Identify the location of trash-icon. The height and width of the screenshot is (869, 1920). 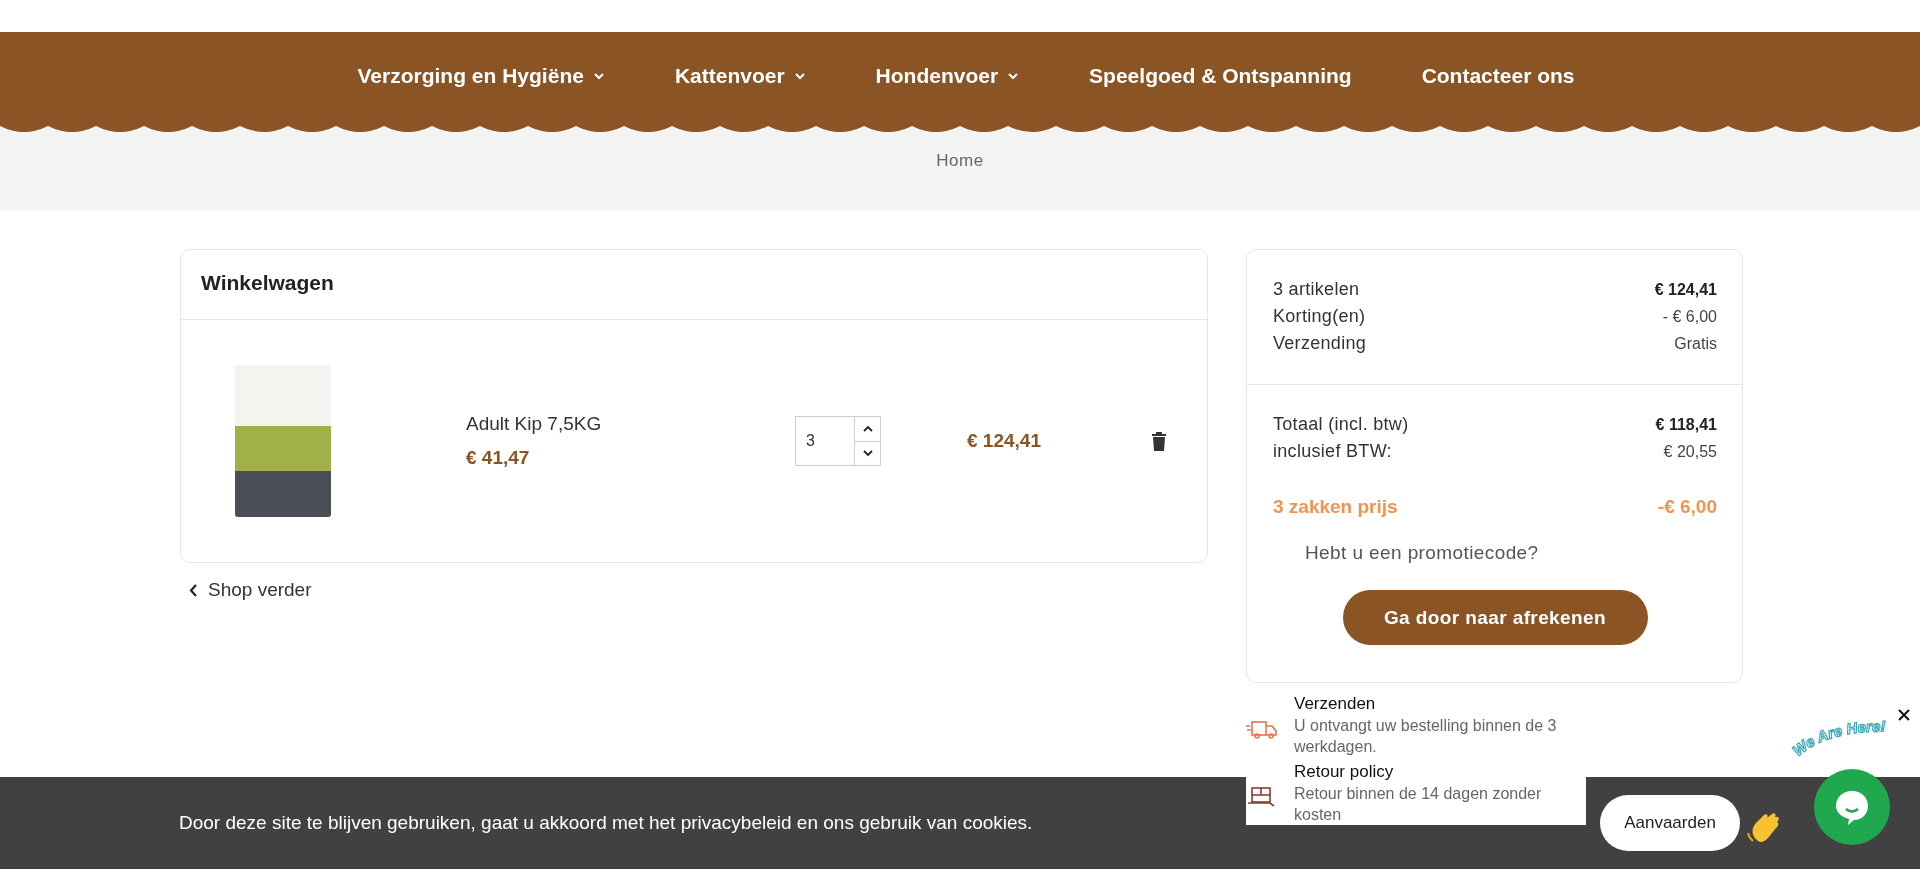
(1159, 441).